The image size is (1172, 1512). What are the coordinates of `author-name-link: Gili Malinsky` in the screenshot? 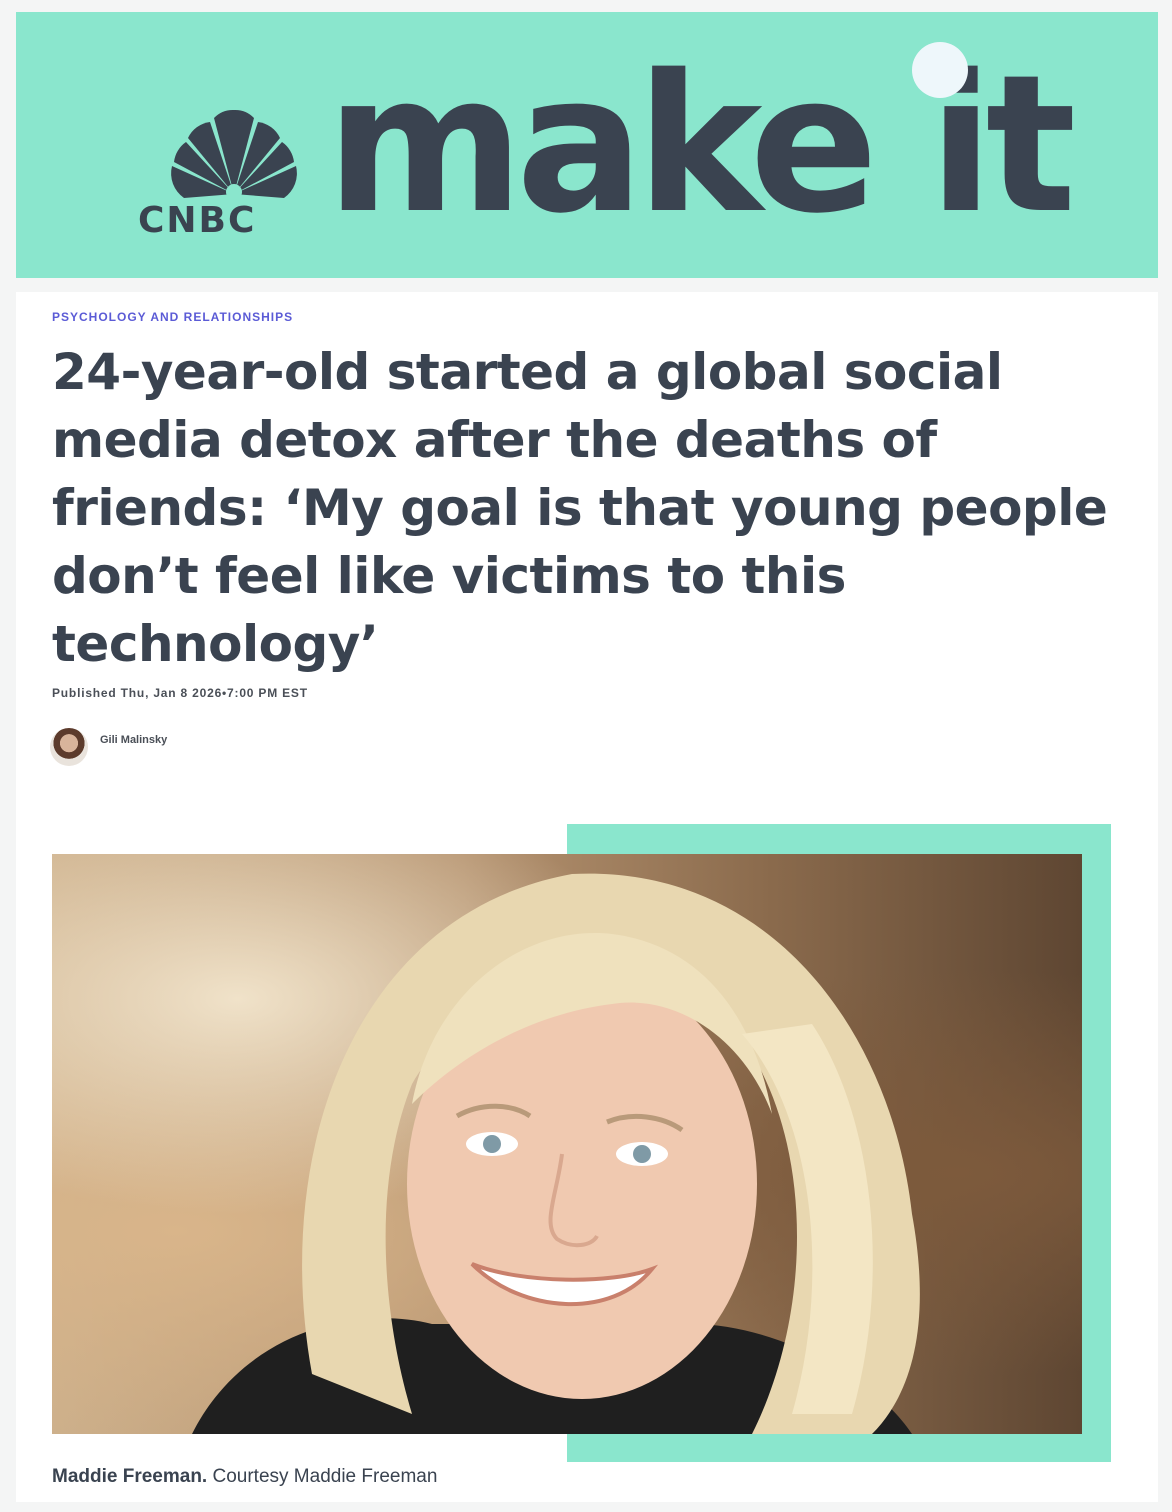 It's located at (133, 740).